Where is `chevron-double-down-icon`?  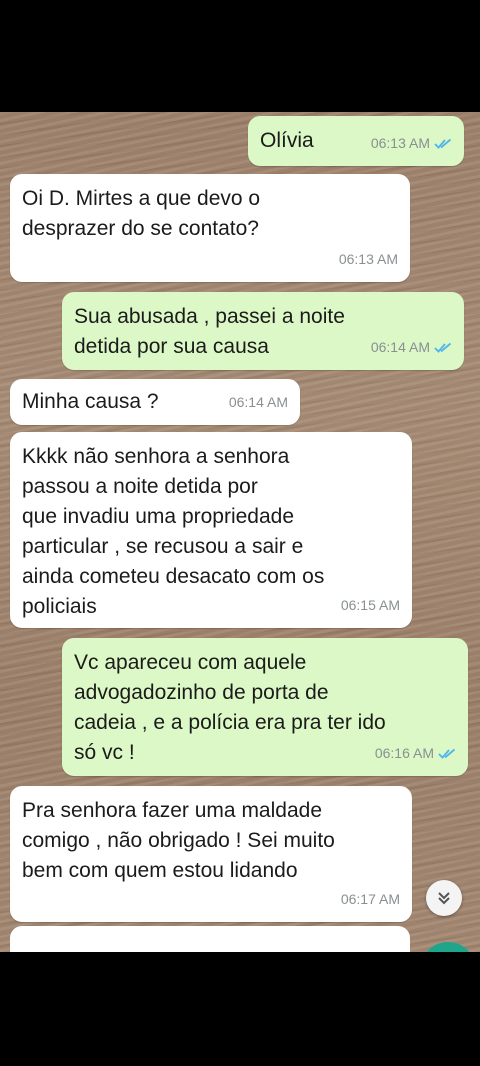 chevron-double-down-icon is located at coordinates (444, 898).